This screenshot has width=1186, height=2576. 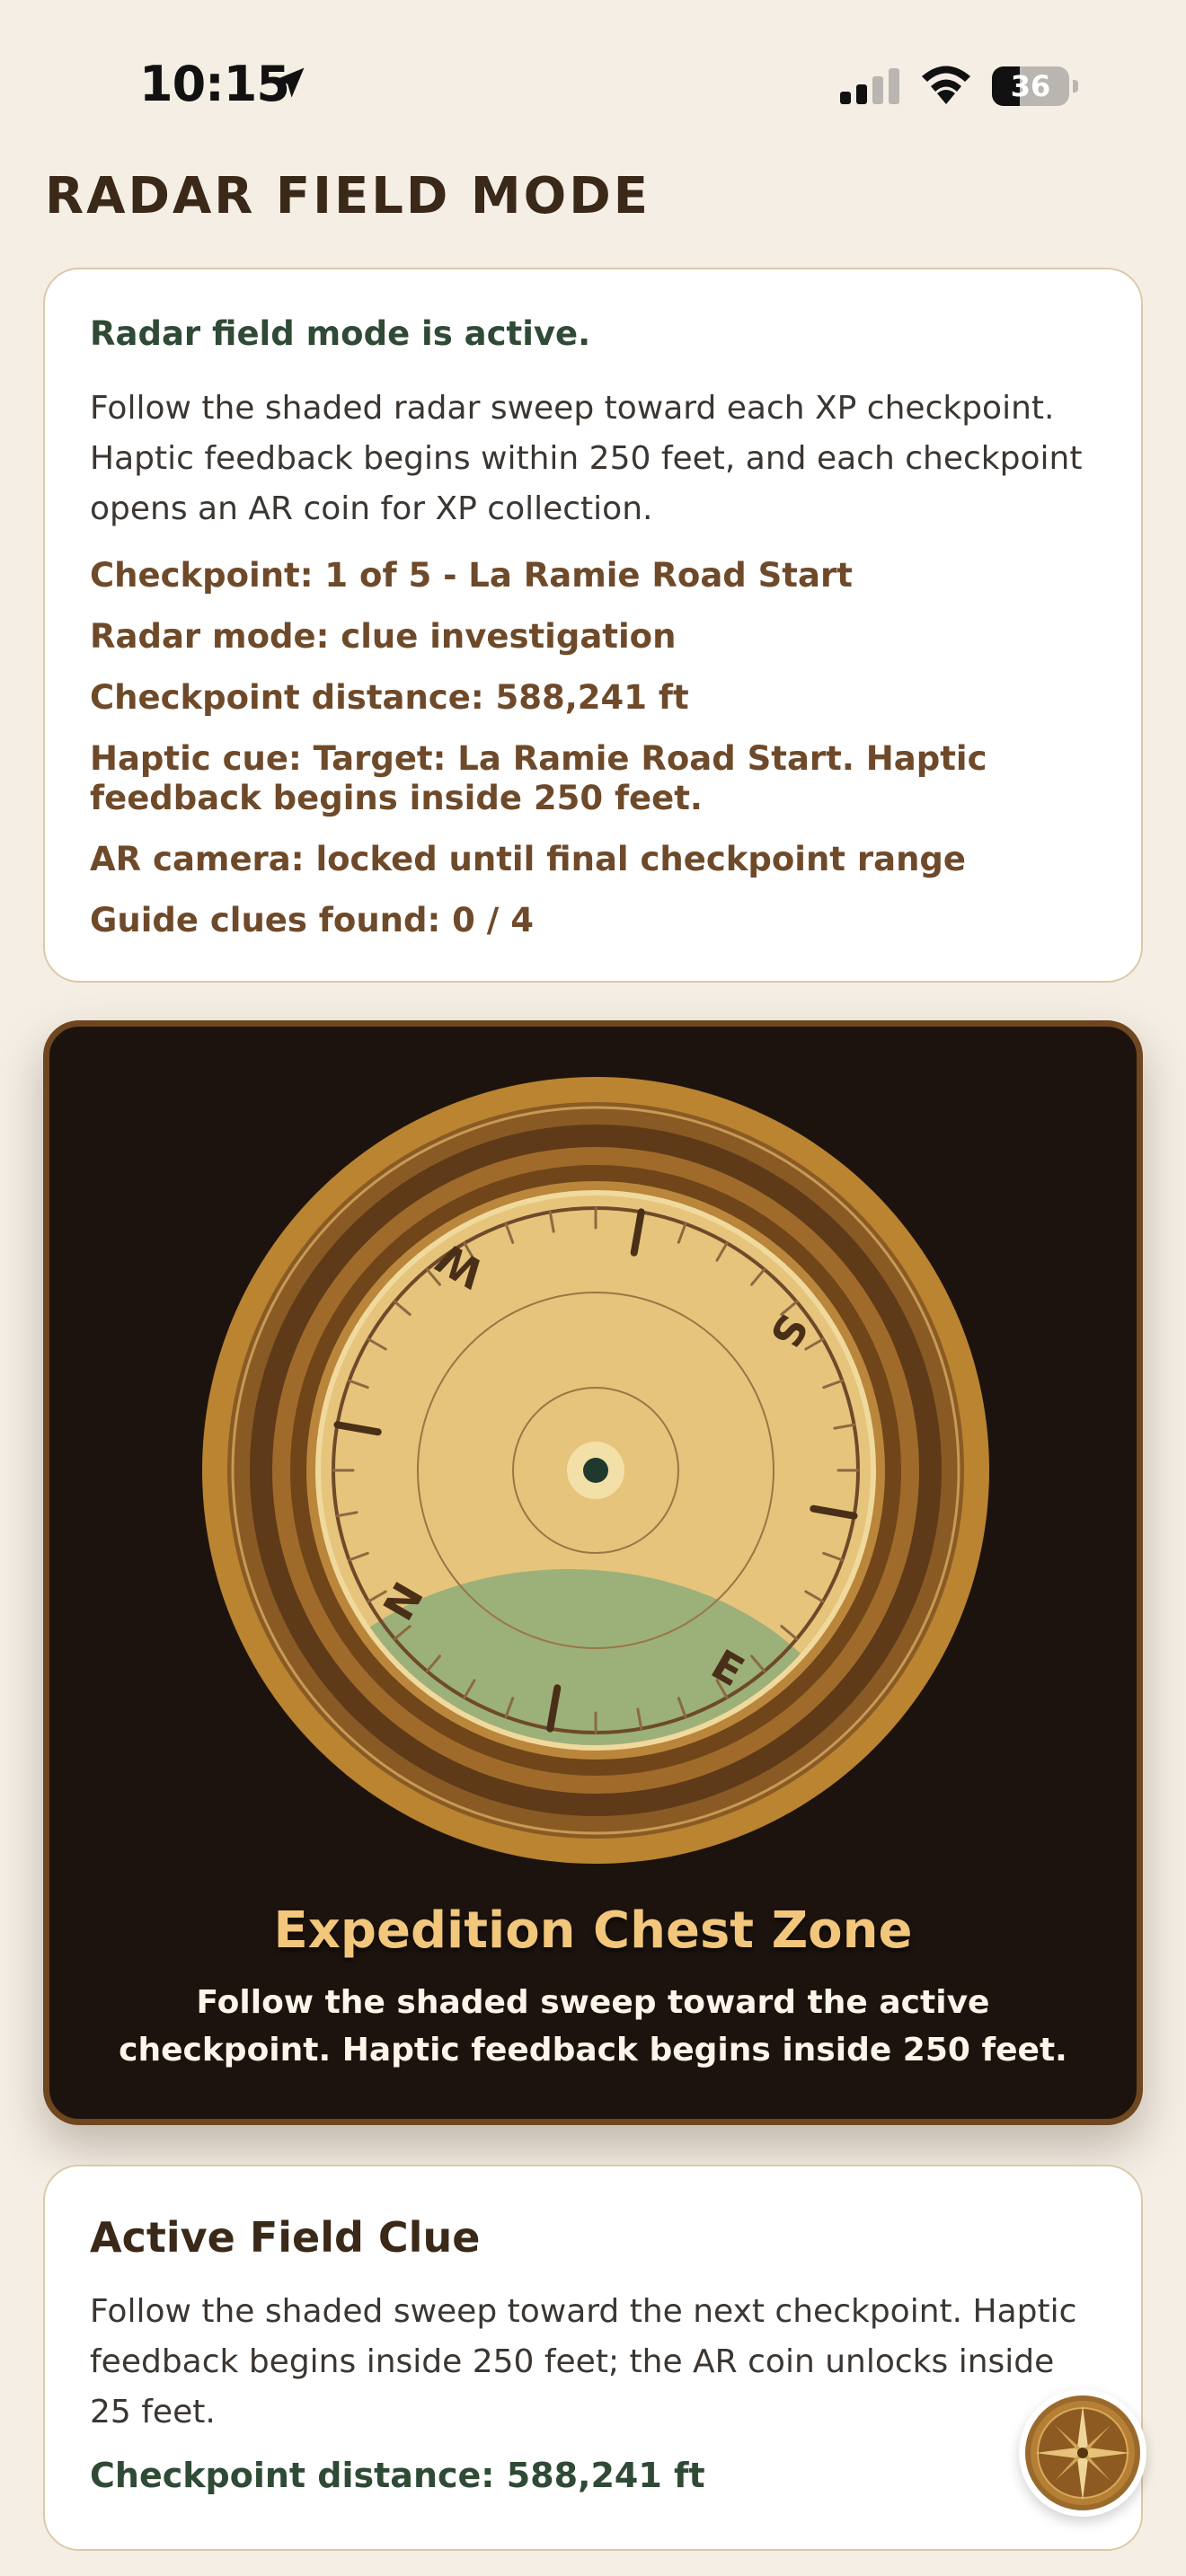 I want to click on page-title: RADAR FIELD MODE, so click(x=348, y=196).